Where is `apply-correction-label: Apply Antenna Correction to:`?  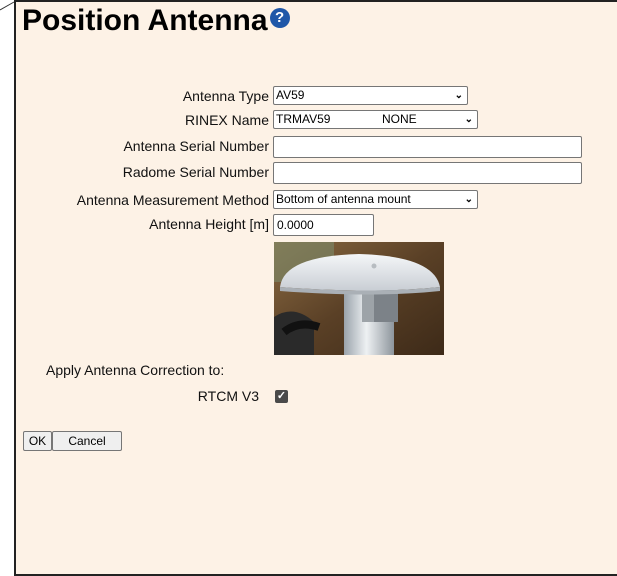
apply-correction-label: Apply Antenna Correction to: is located at coordinates (135, 370).